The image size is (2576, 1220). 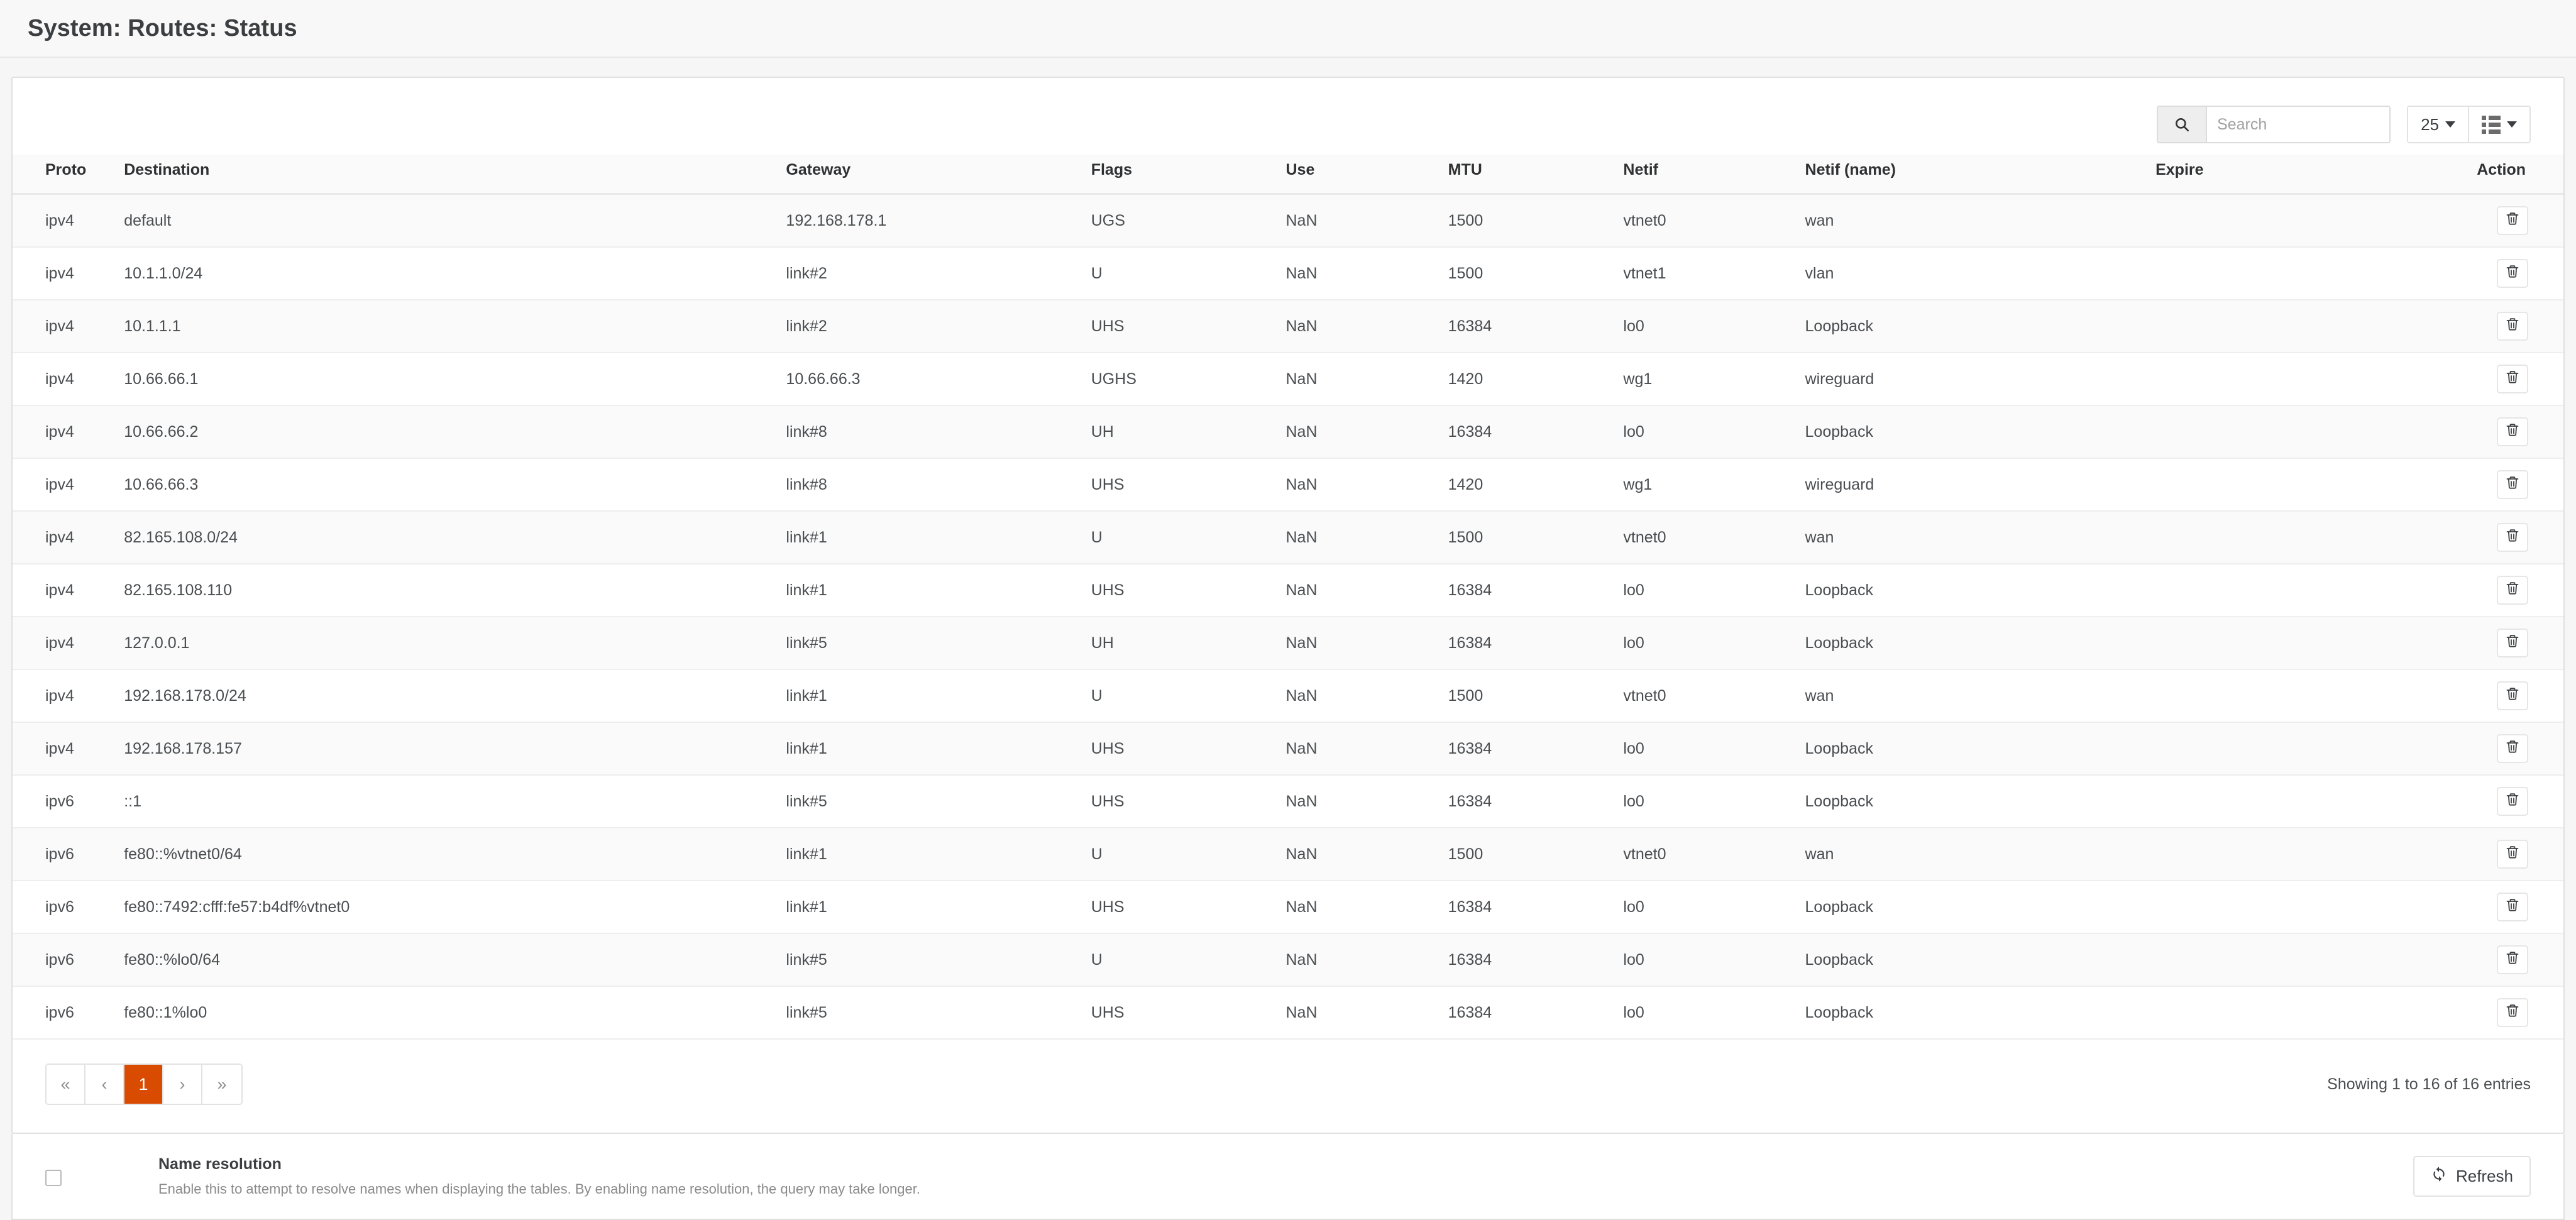 What do you see at coordinates (2298, 124) in the screenshot?
I see `search-input` at bounding box center [2298, 124].